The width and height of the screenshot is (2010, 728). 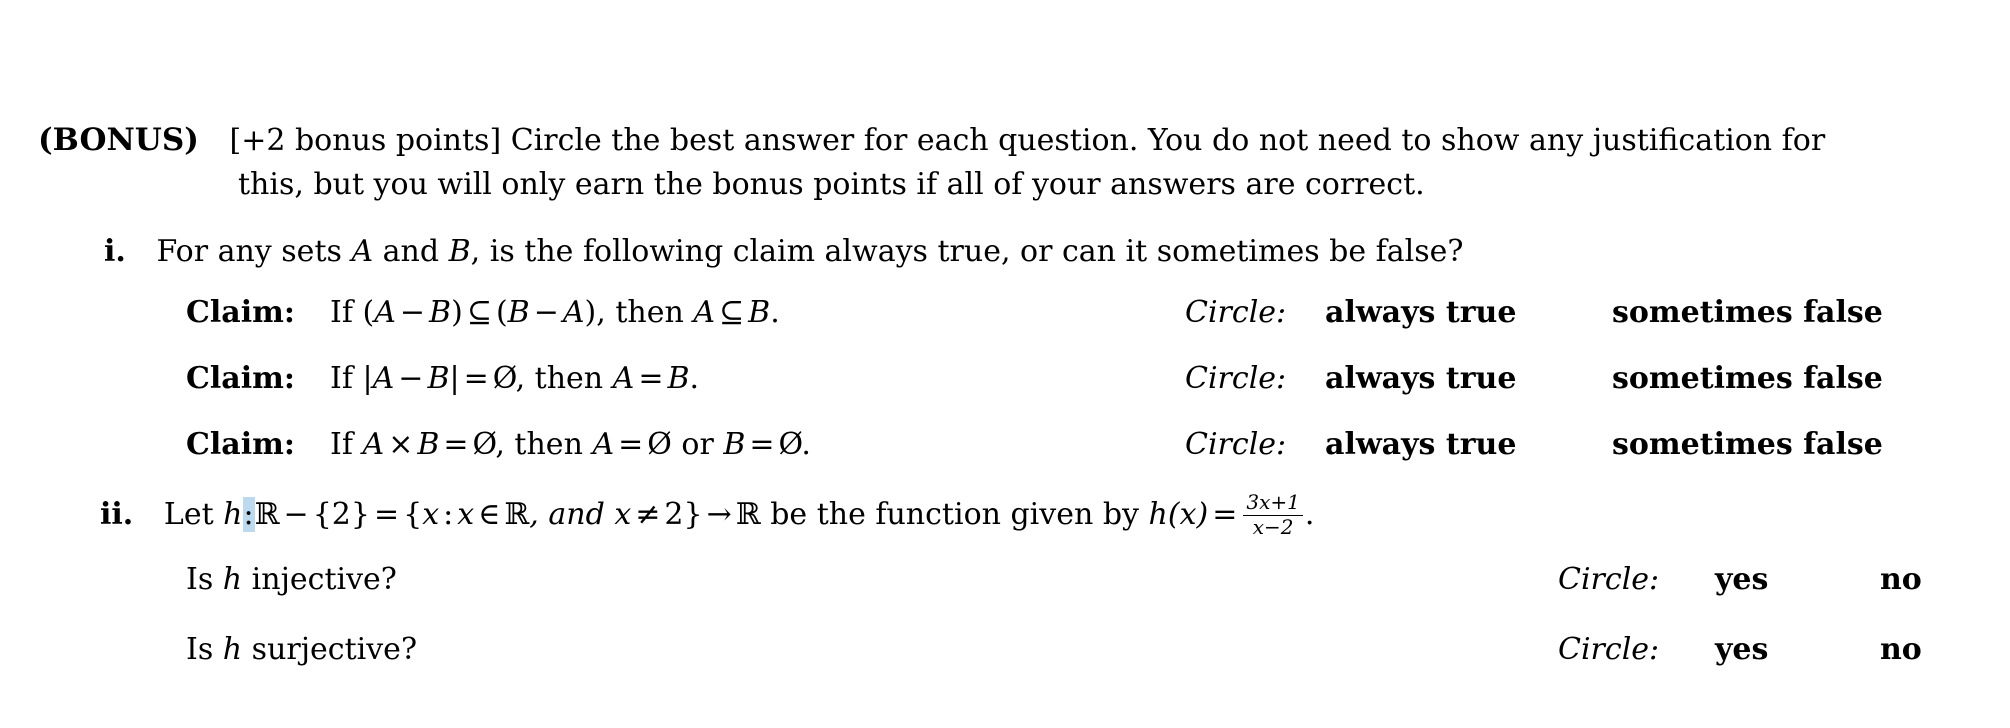 What do you see at coordinates (648, 514) in the screenshot?
I see `item-ii-not-equal: ≠` at bounding box center [648, 514].